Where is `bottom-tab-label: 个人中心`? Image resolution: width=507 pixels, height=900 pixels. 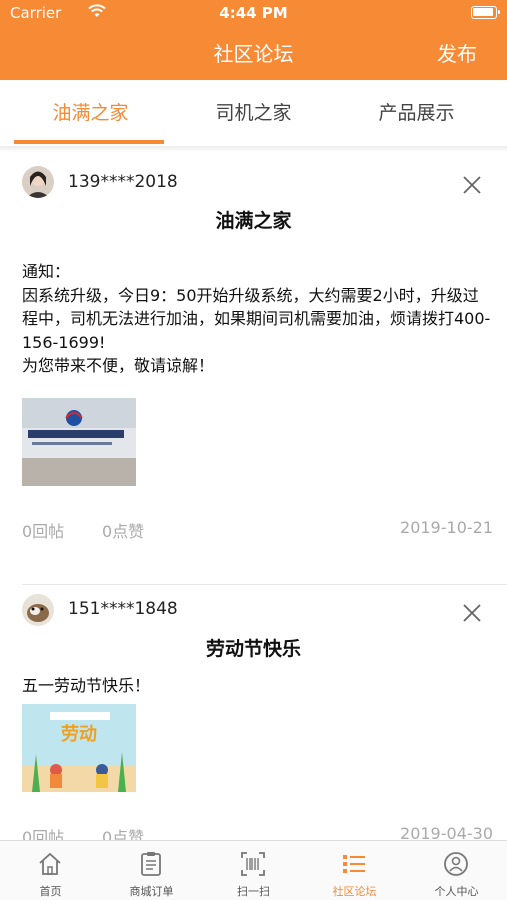 bottom-tab-label: 个人中心 is located at coordinates (456, 891).